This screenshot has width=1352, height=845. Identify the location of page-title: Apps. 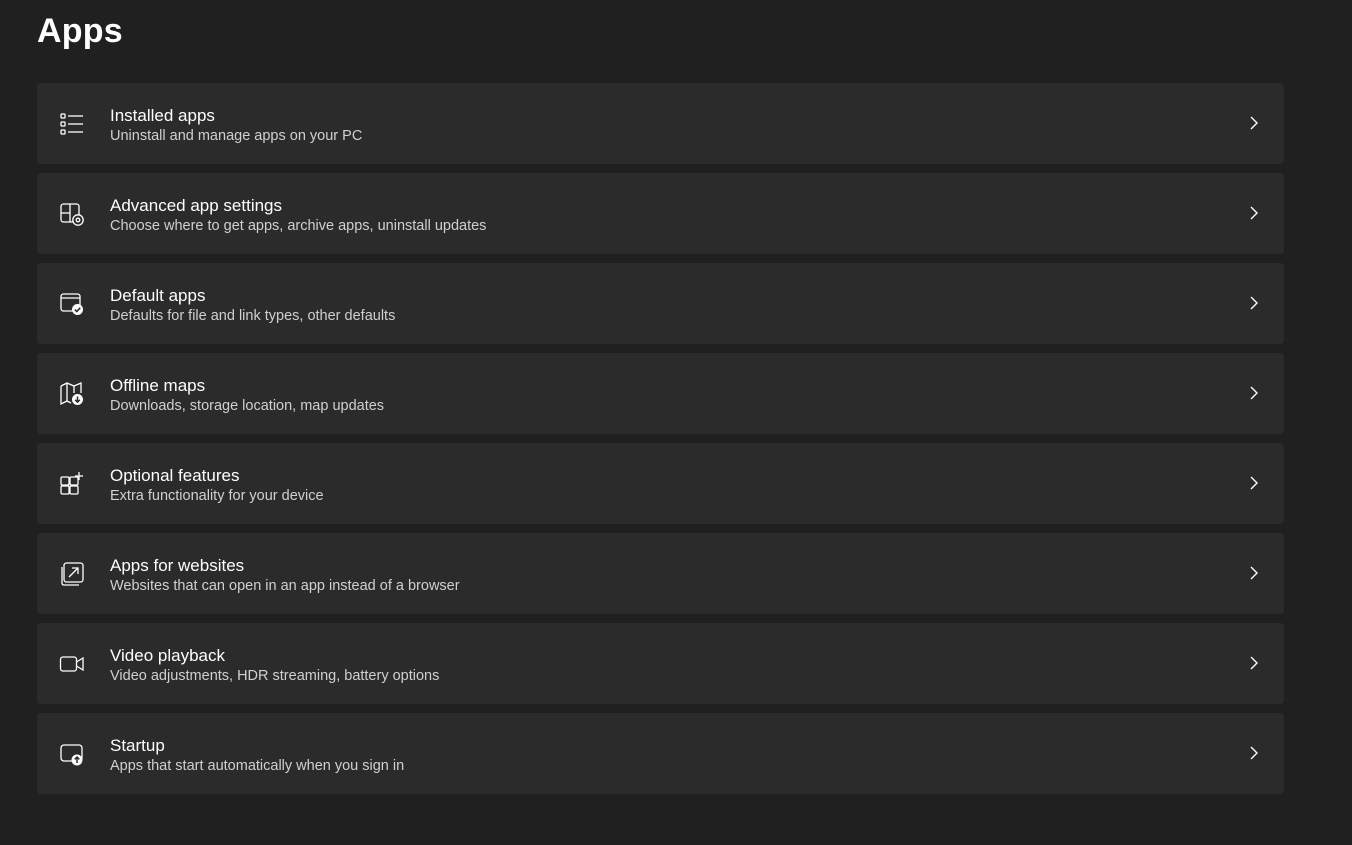
(80, 31).